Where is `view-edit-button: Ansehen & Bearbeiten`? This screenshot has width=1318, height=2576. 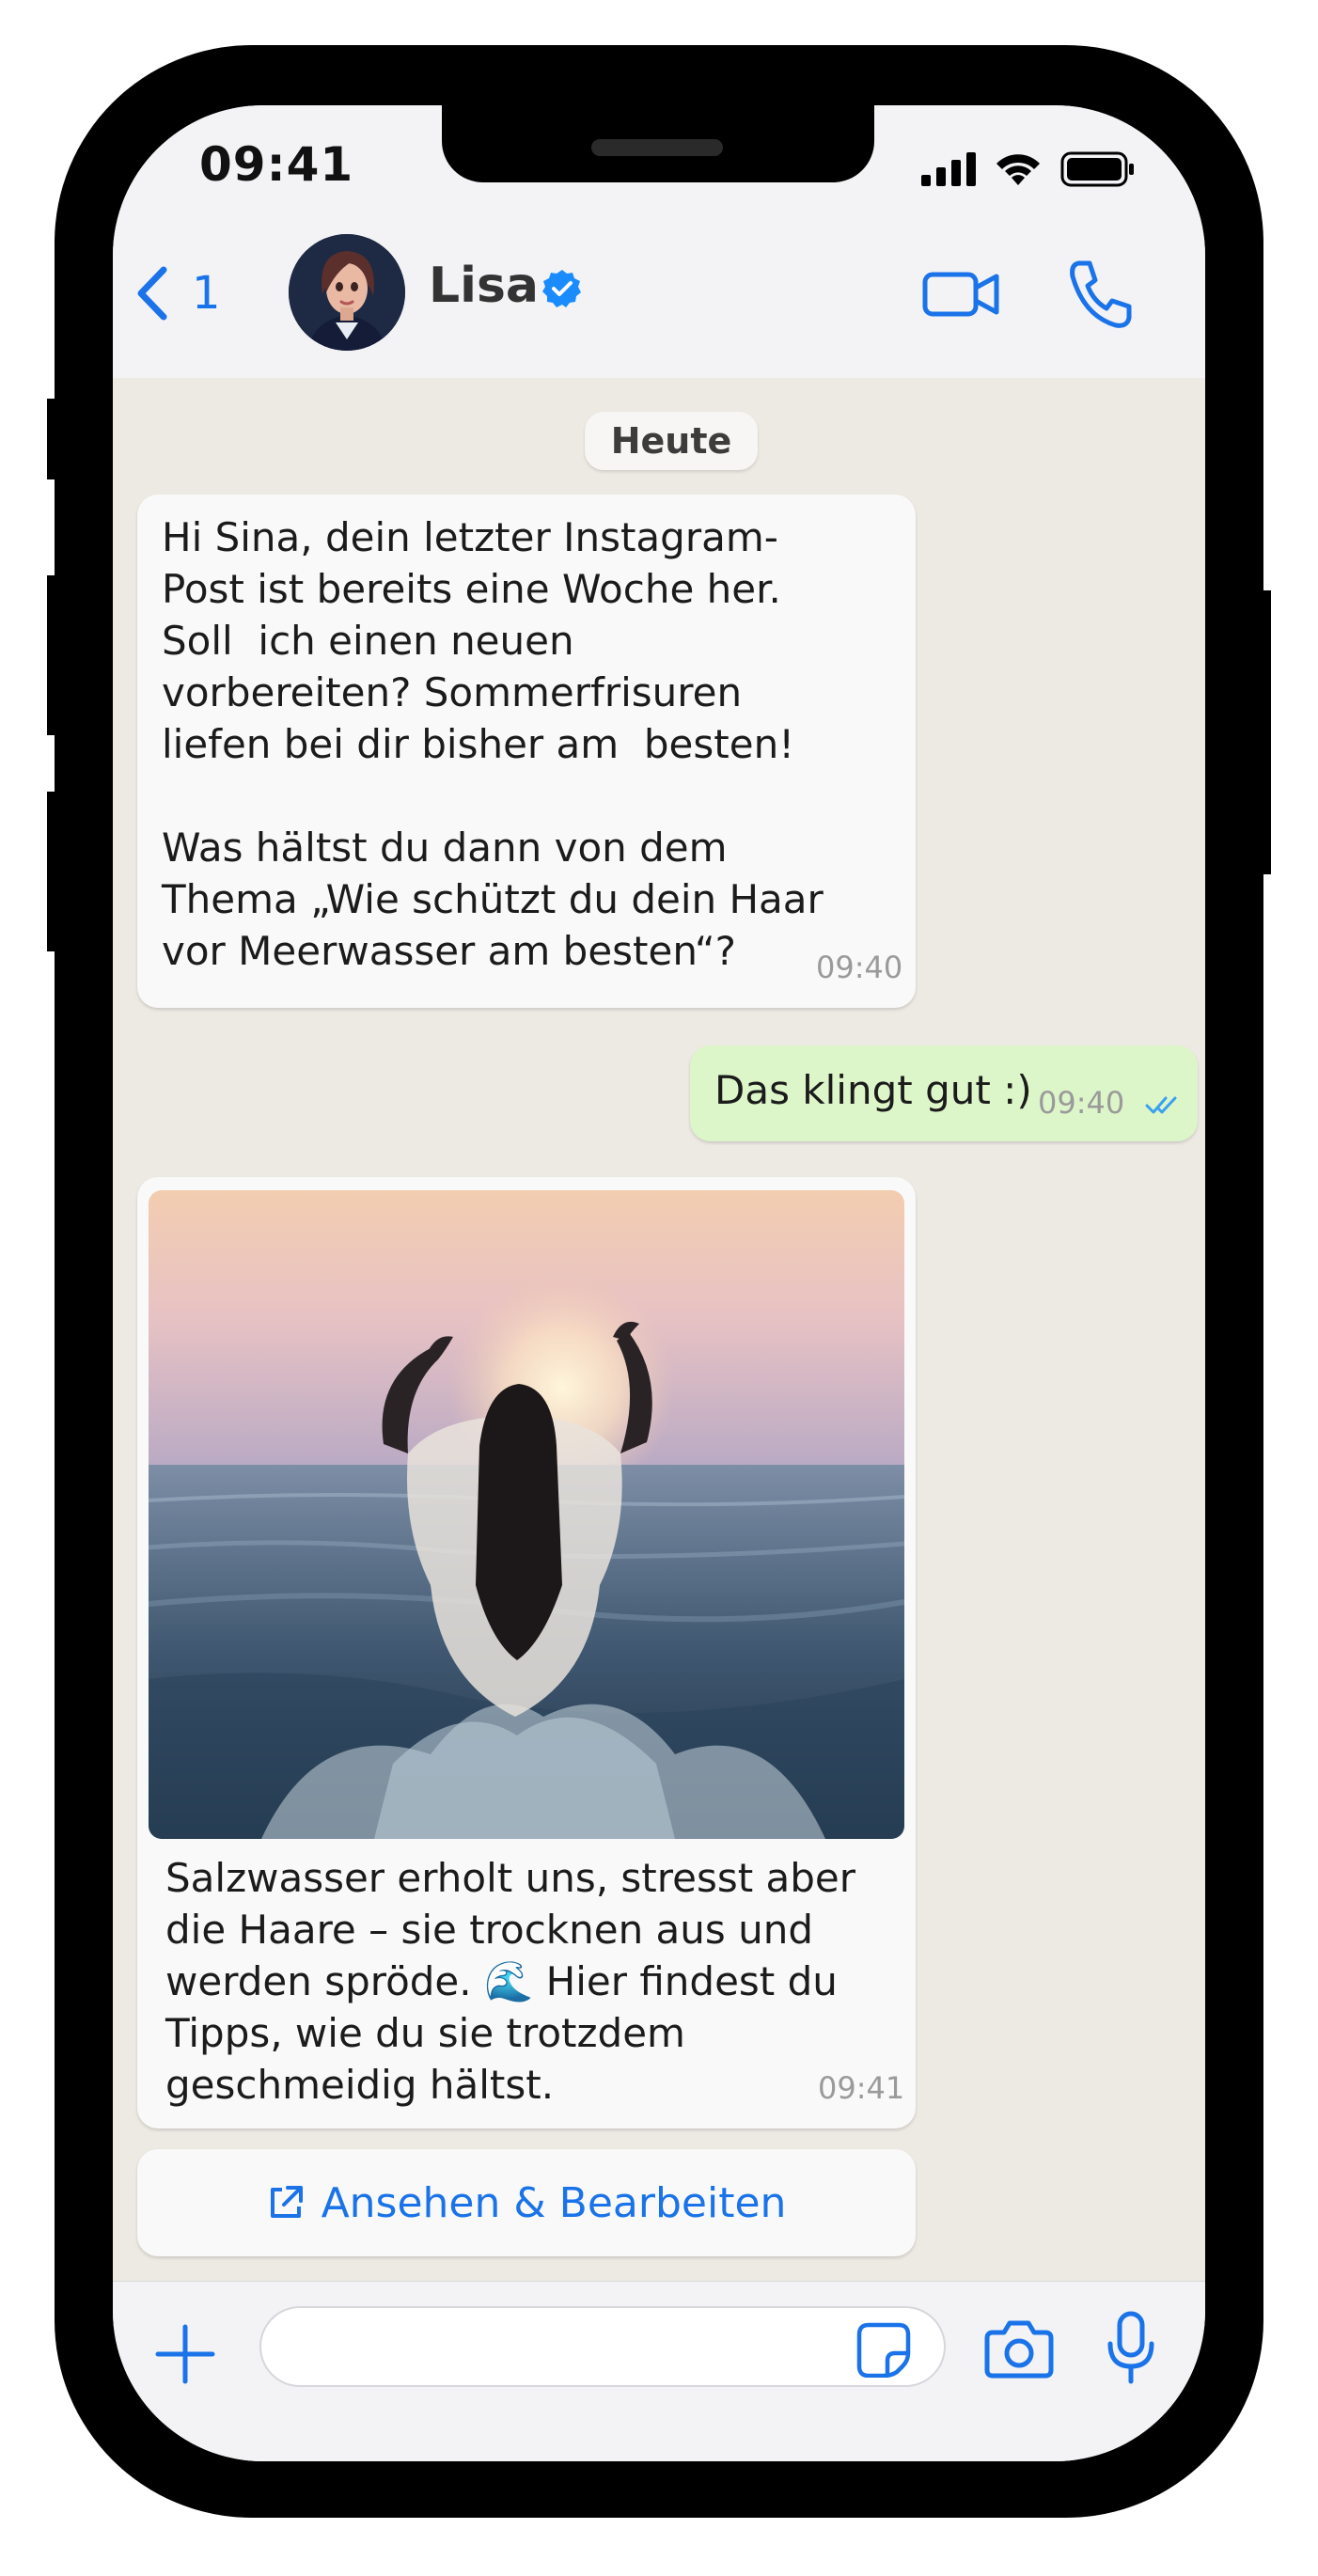 view-edit-button: Ansehen & Bearbeiten is located at coordinates (526, 2202).